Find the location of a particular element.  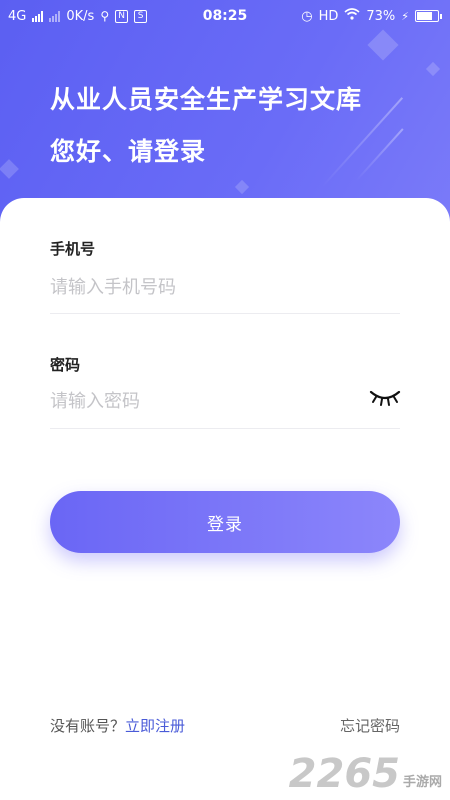

hd-badge: HD is located at coordinates (328, 16).